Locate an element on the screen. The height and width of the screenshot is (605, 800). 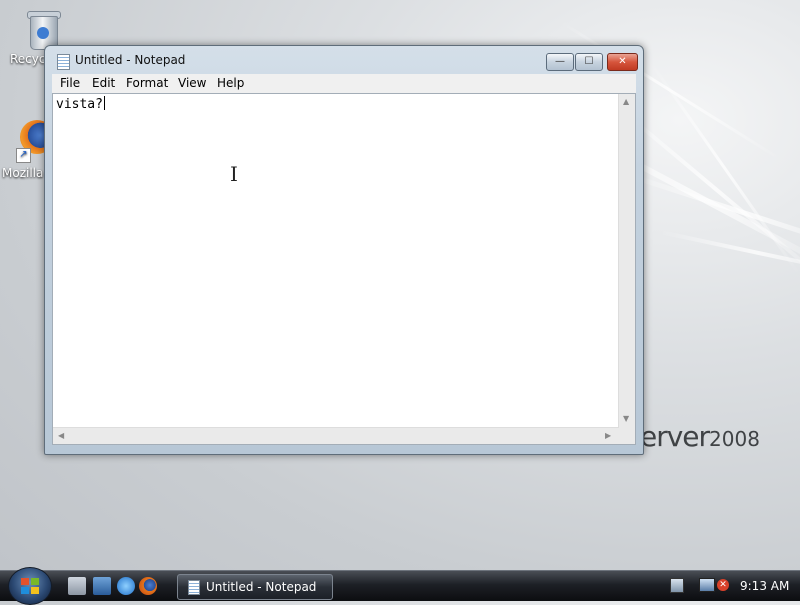
switch-windows-icon is located at coordinates (102, 586).